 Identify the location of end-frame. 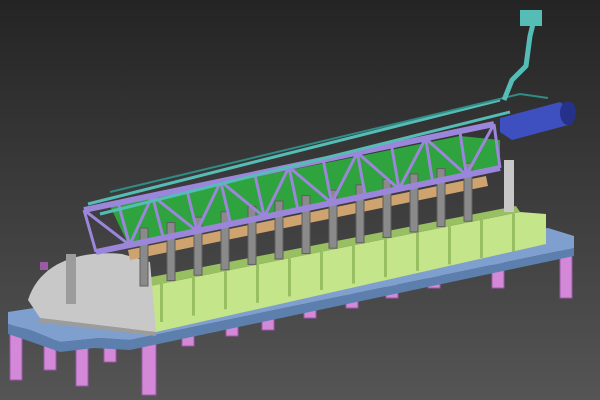
(509, 186).